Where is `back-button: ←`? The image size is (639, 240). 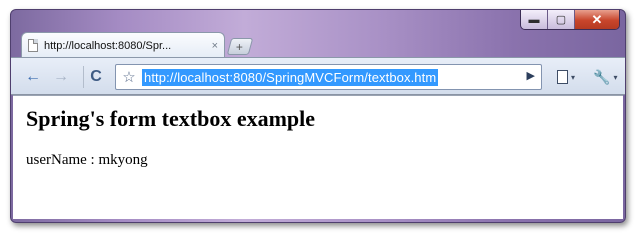 back-button: ← is located at coordinates (33, 77).